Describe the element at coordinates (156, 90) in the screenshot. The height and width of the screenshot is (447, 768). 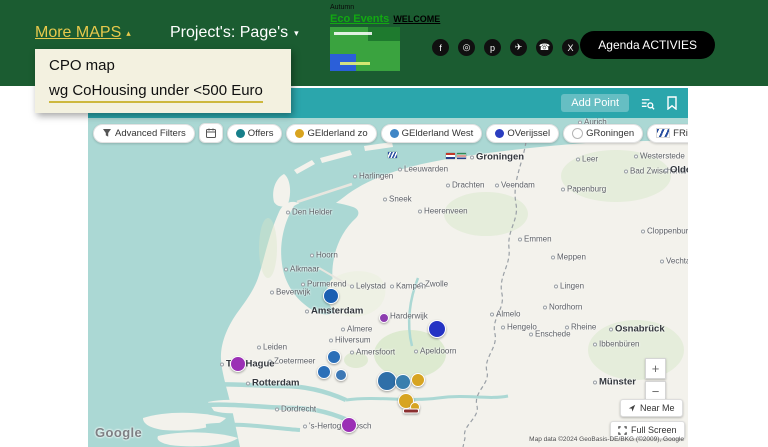
I see `dropdown-item: wg CoHousing under <500 Euro` at that location.